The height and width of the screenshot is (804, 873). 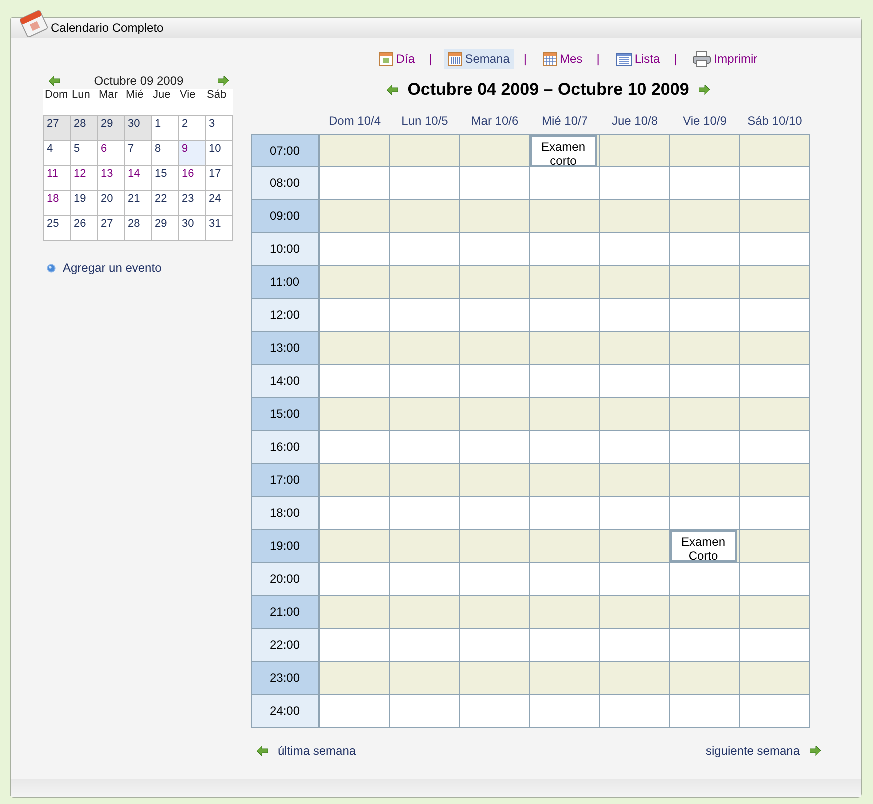 I want to click on arrow-right-icon, so click(x=815, y=751).